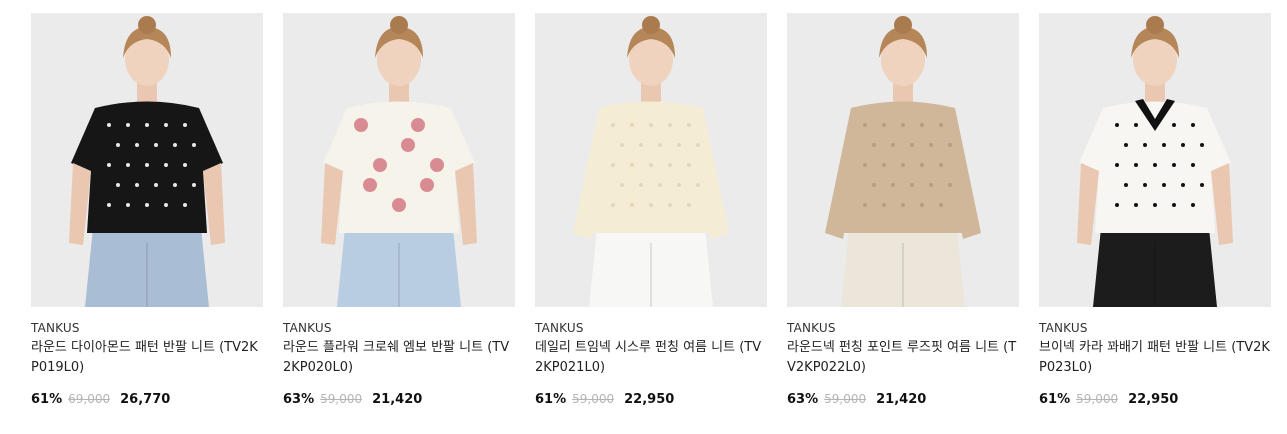  Describe the element at coordinates (89, 399) in the screenshot. I see `original-price: 69,000` at that location.